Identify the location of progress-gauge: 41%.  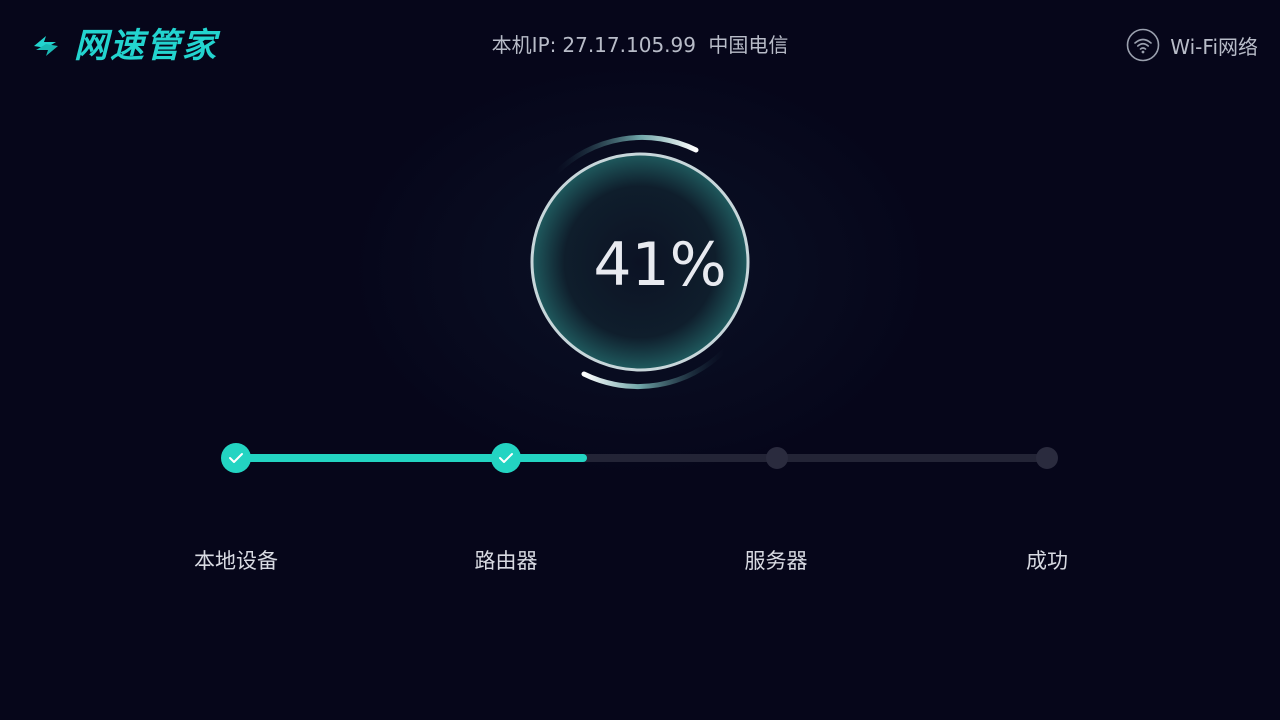
(640, 262).